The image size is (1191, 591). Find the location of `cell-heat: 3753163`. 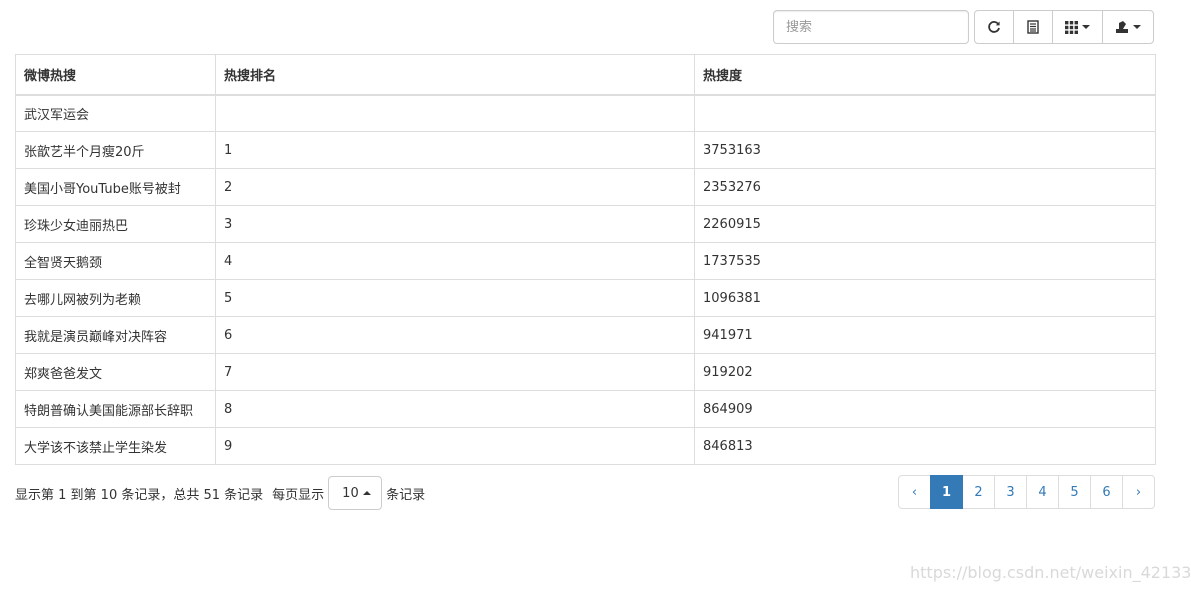

cell-heat: 3753163 is located at coordinates (925, 150).